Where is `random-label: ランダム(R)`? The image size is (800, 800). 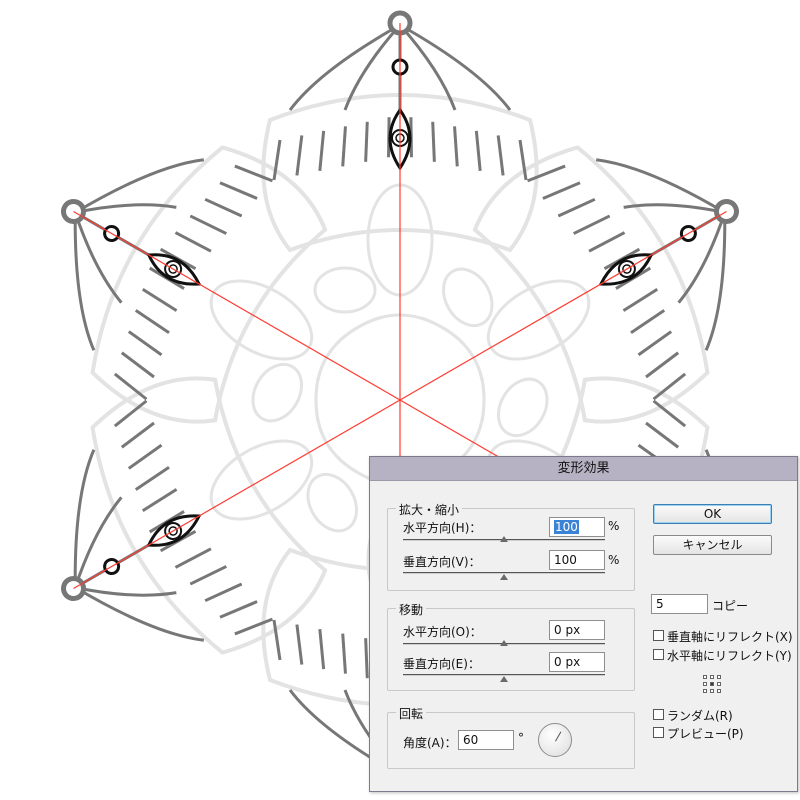
random-label: ランダム(R) is located at coordinates (700, 715).